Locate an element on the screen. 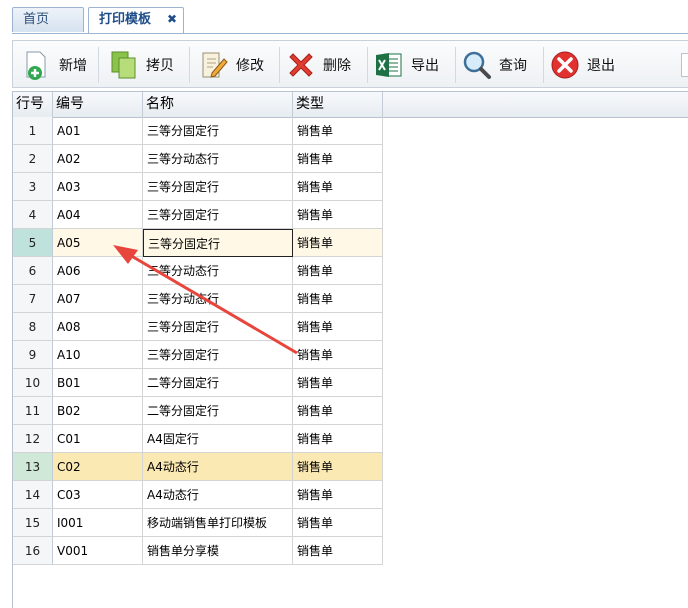 The width and height of the screenshot is (688, 608). table-row: 1 A01 三等分固定行 销售单 is located at coordinates (198, 131).